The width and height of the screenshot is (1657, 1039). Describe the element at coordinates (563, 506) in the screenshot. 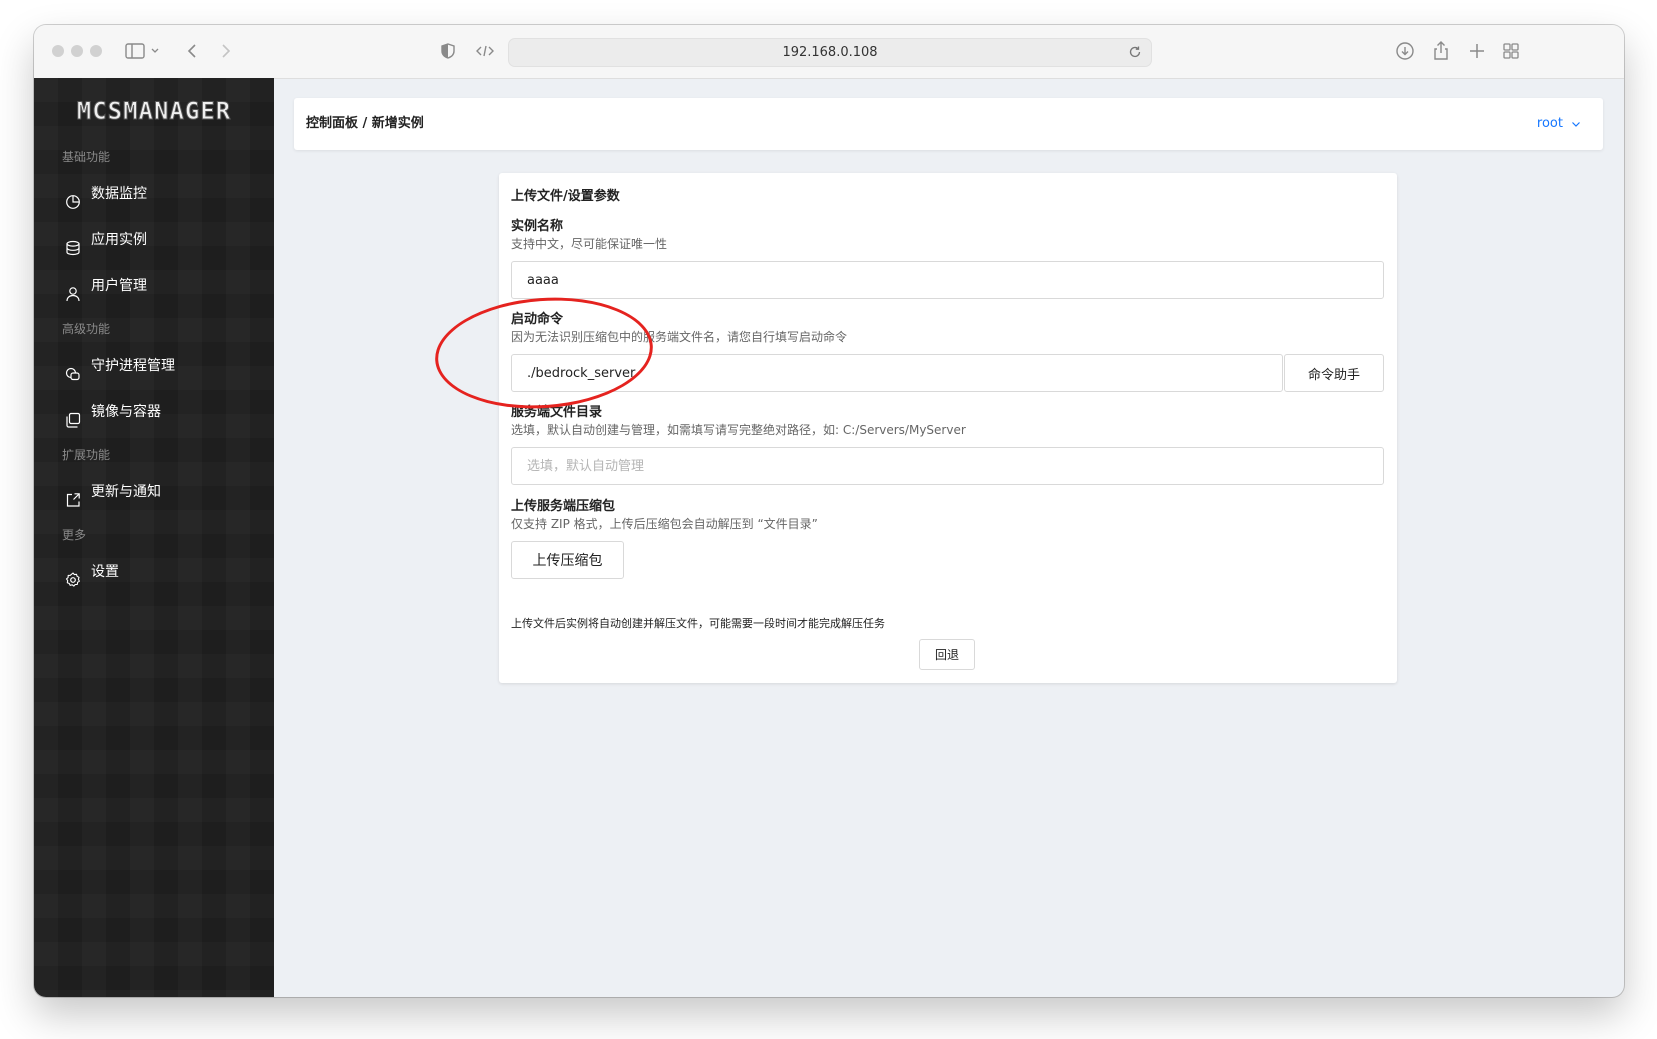

I see `upload-archive-label: 上传服务端压缩包` at that location.